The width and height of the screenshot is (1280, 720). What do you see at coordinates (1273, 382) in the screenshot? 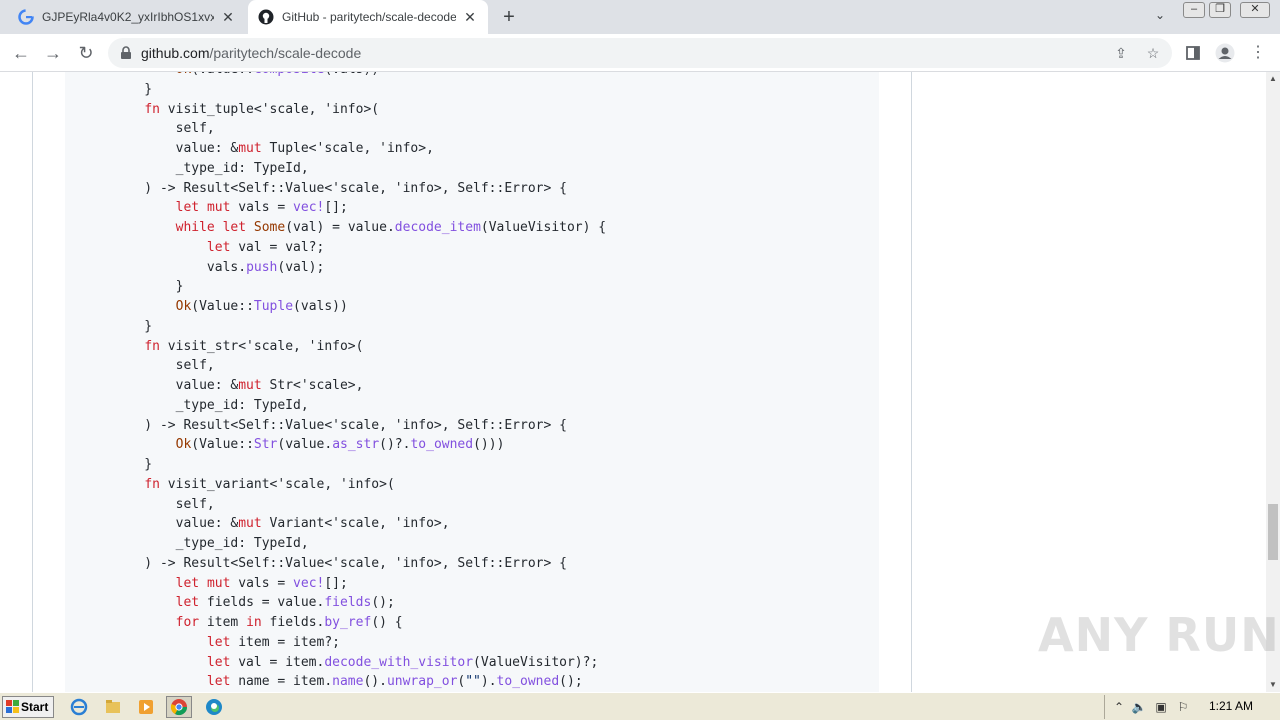
I see `vertical-scrollbar: ▲ ▼` at bounding box center [1273, 382].